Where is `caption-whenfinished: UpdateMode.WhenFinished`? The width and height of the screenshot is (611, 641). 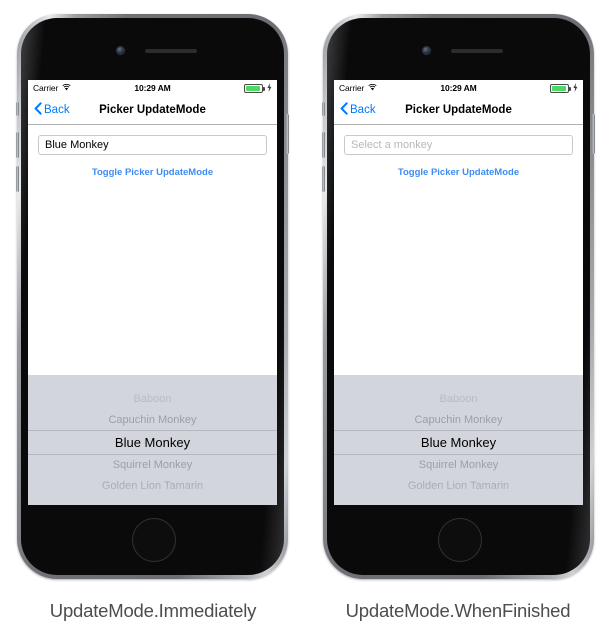 caption-whenfinished: UpdateMode.WhenFinished is located at coordinates (458, 610).